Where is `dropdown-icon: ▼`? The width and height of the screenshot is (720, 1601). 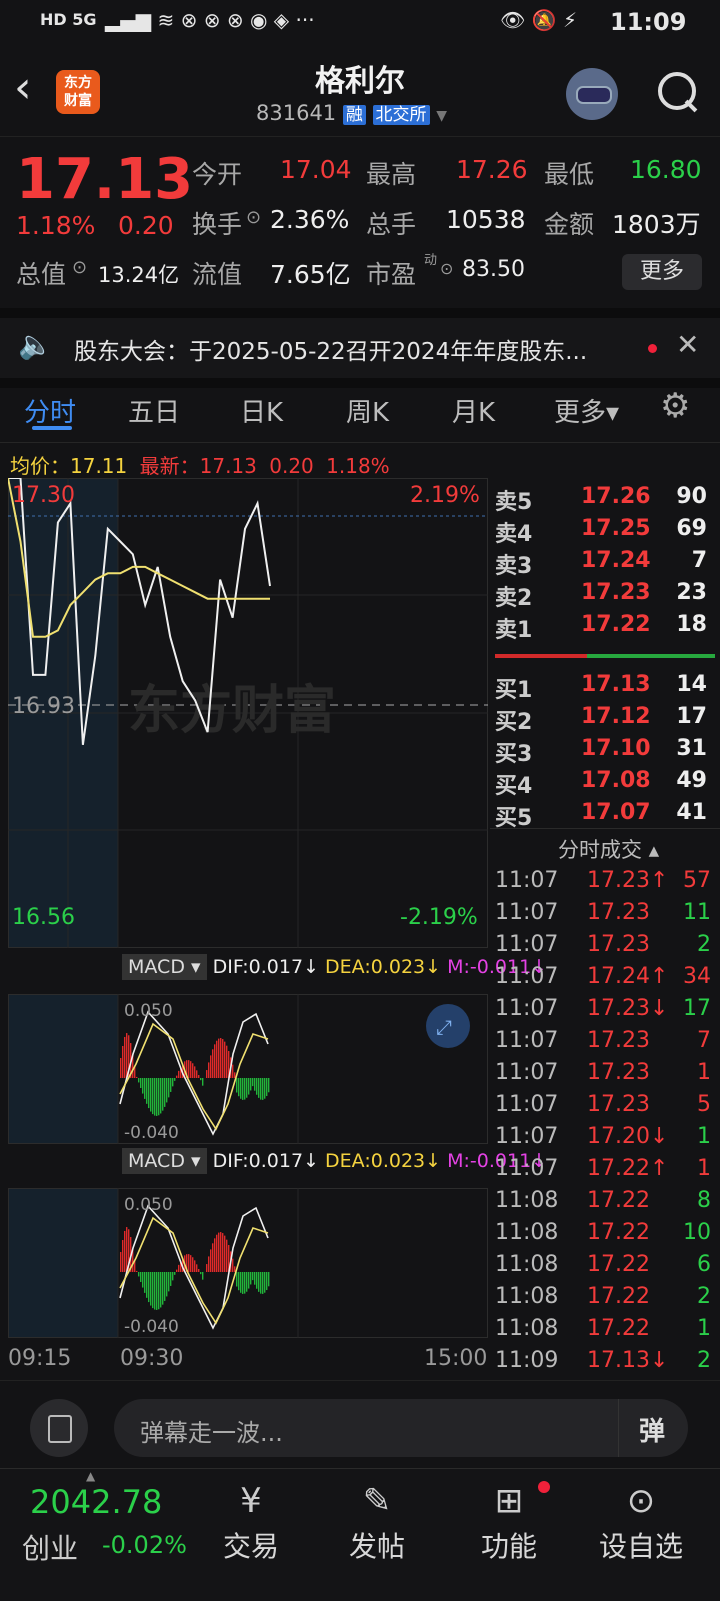 dropdown-icon: ▼ is located at coordinates (441, 116).